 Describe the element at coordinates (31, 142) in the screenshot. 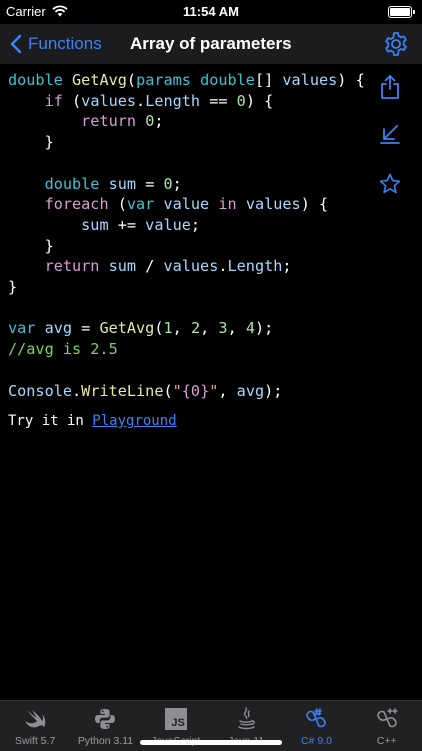

I see `code-line-4: }` at that location.